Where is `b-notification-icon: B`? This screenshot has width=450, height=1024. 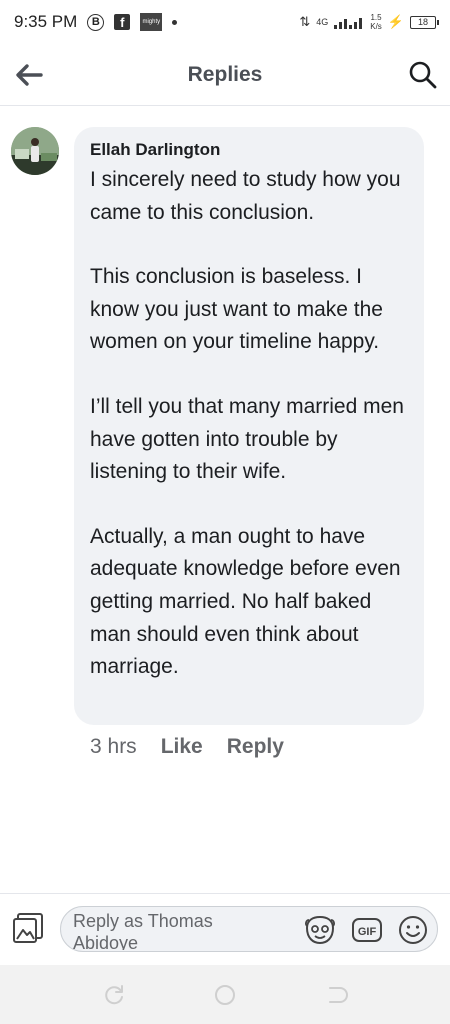
b-notification-icon: B is located at coordinates (96, 22).